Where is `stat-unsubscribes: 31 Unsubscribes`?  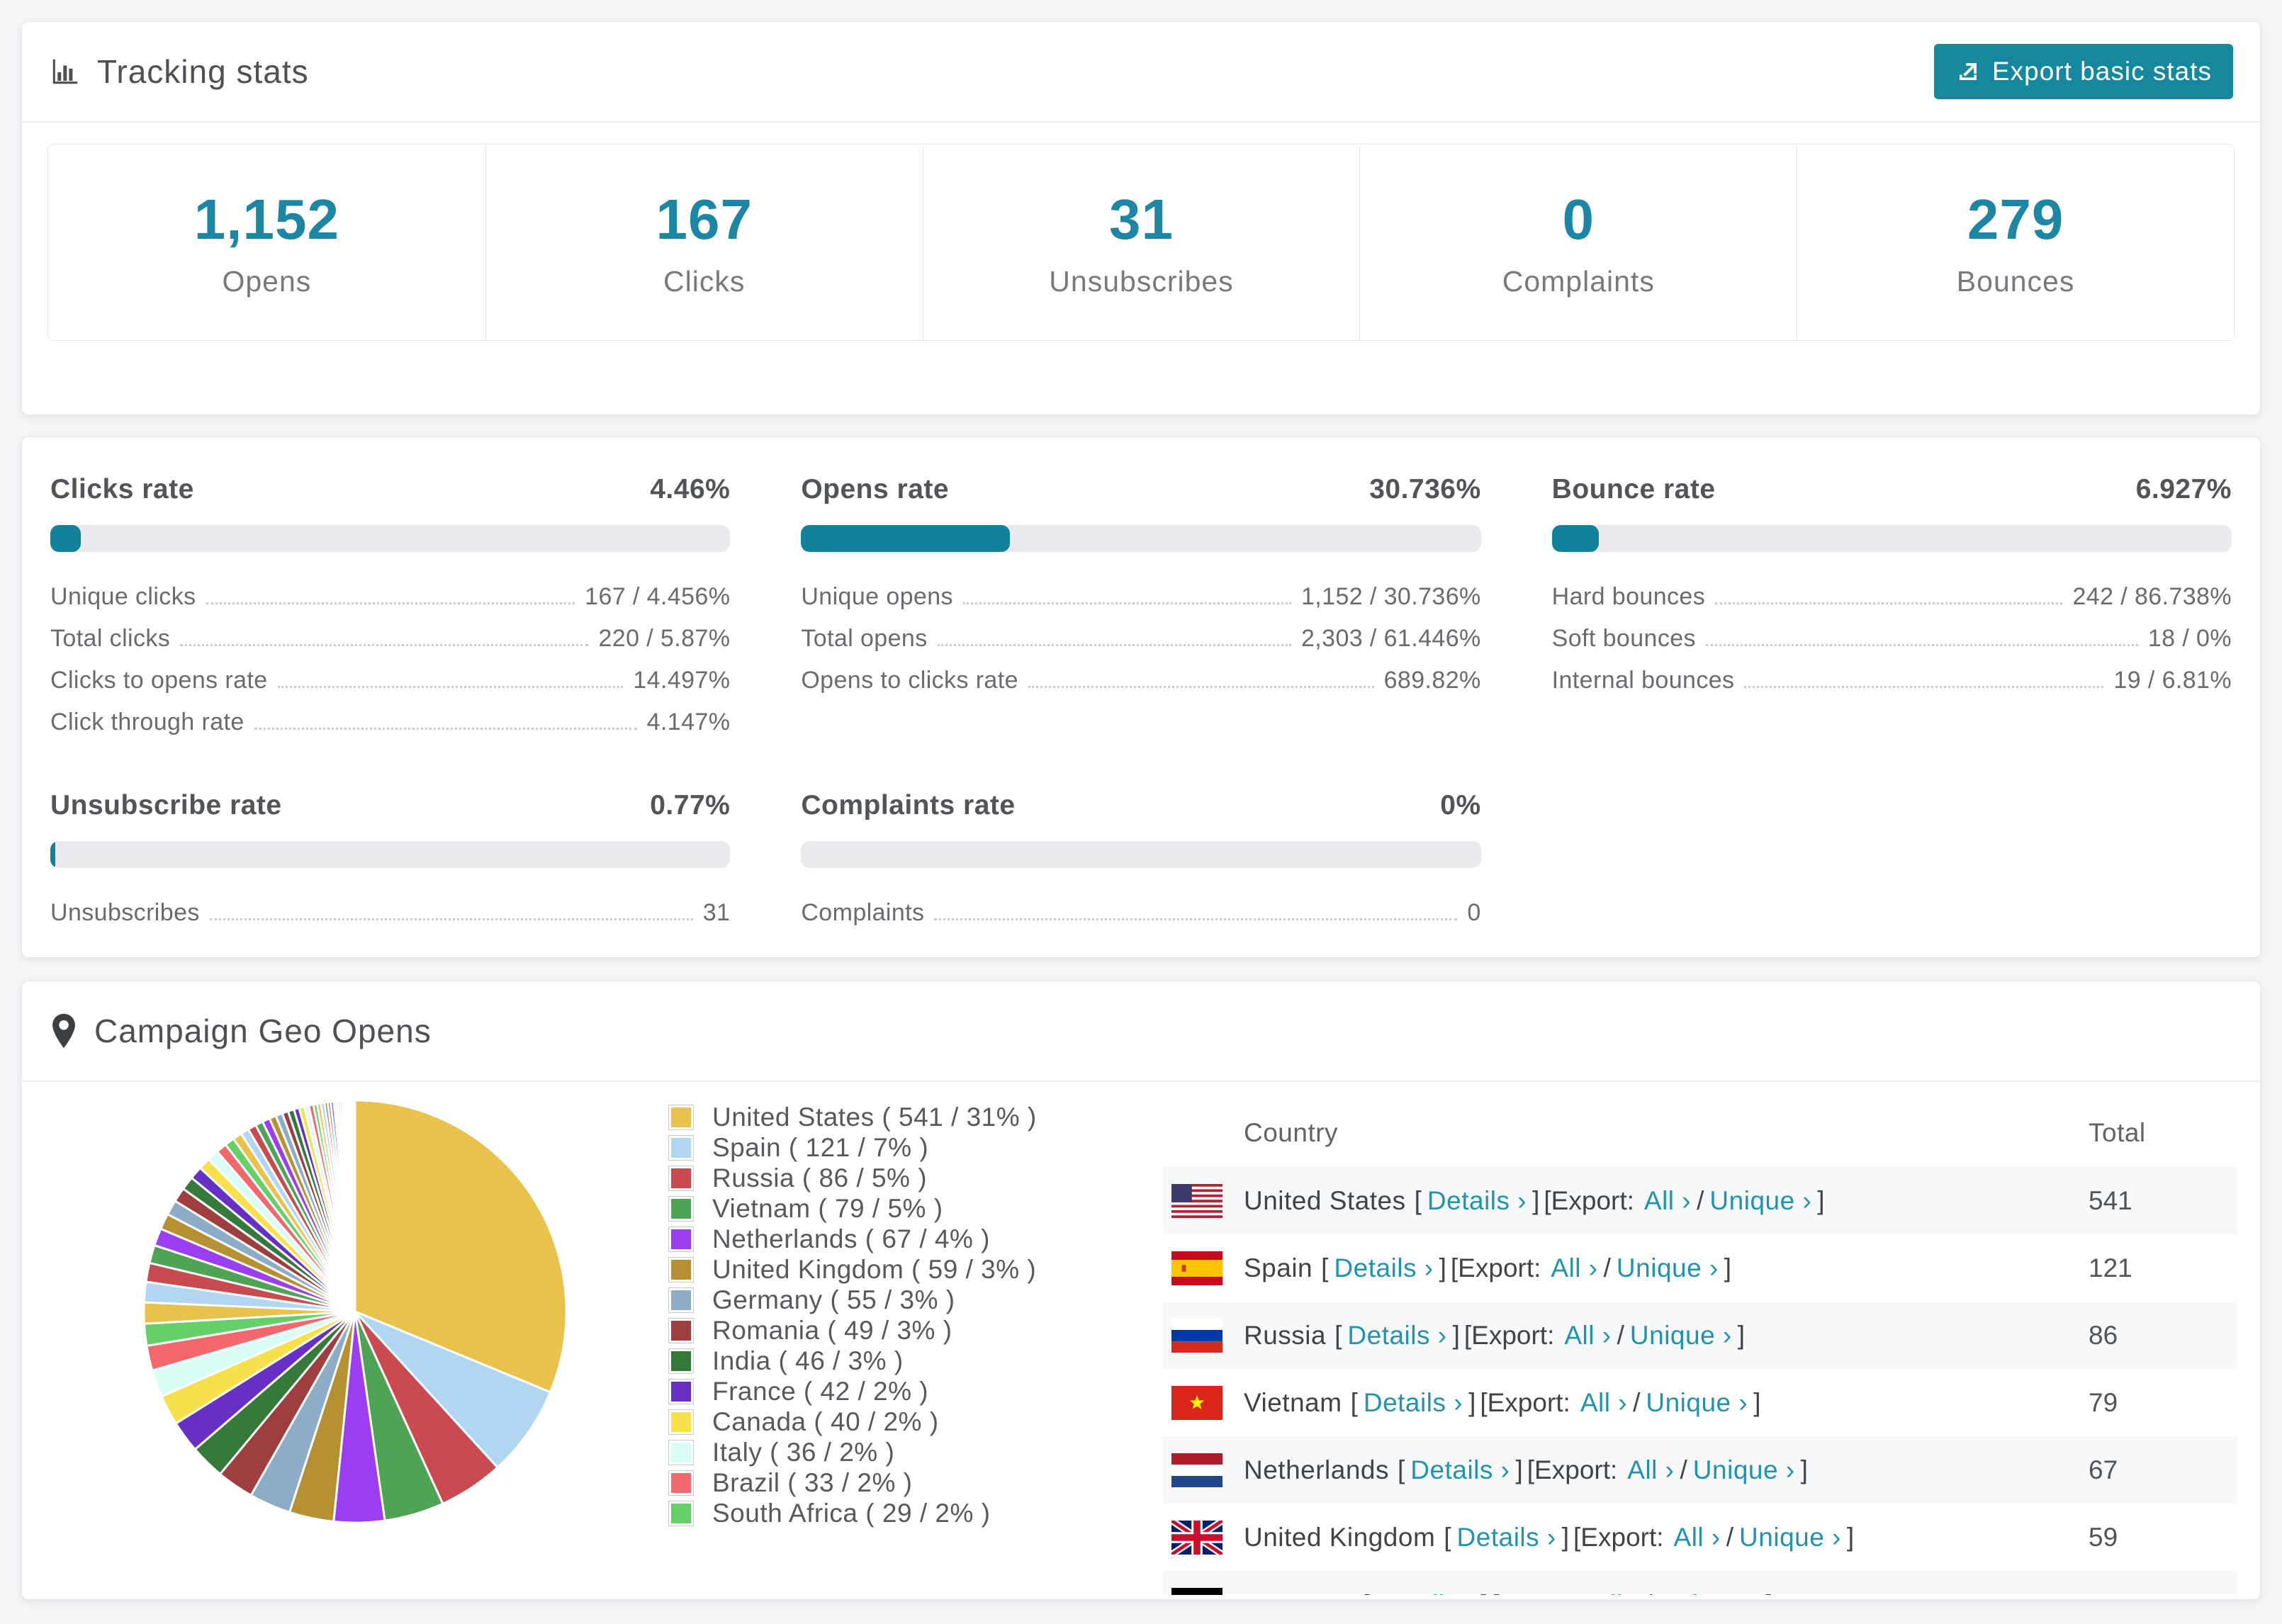
stat-unsubscribes: 31 Unsubscribes is located at coordinates (1141, 243).